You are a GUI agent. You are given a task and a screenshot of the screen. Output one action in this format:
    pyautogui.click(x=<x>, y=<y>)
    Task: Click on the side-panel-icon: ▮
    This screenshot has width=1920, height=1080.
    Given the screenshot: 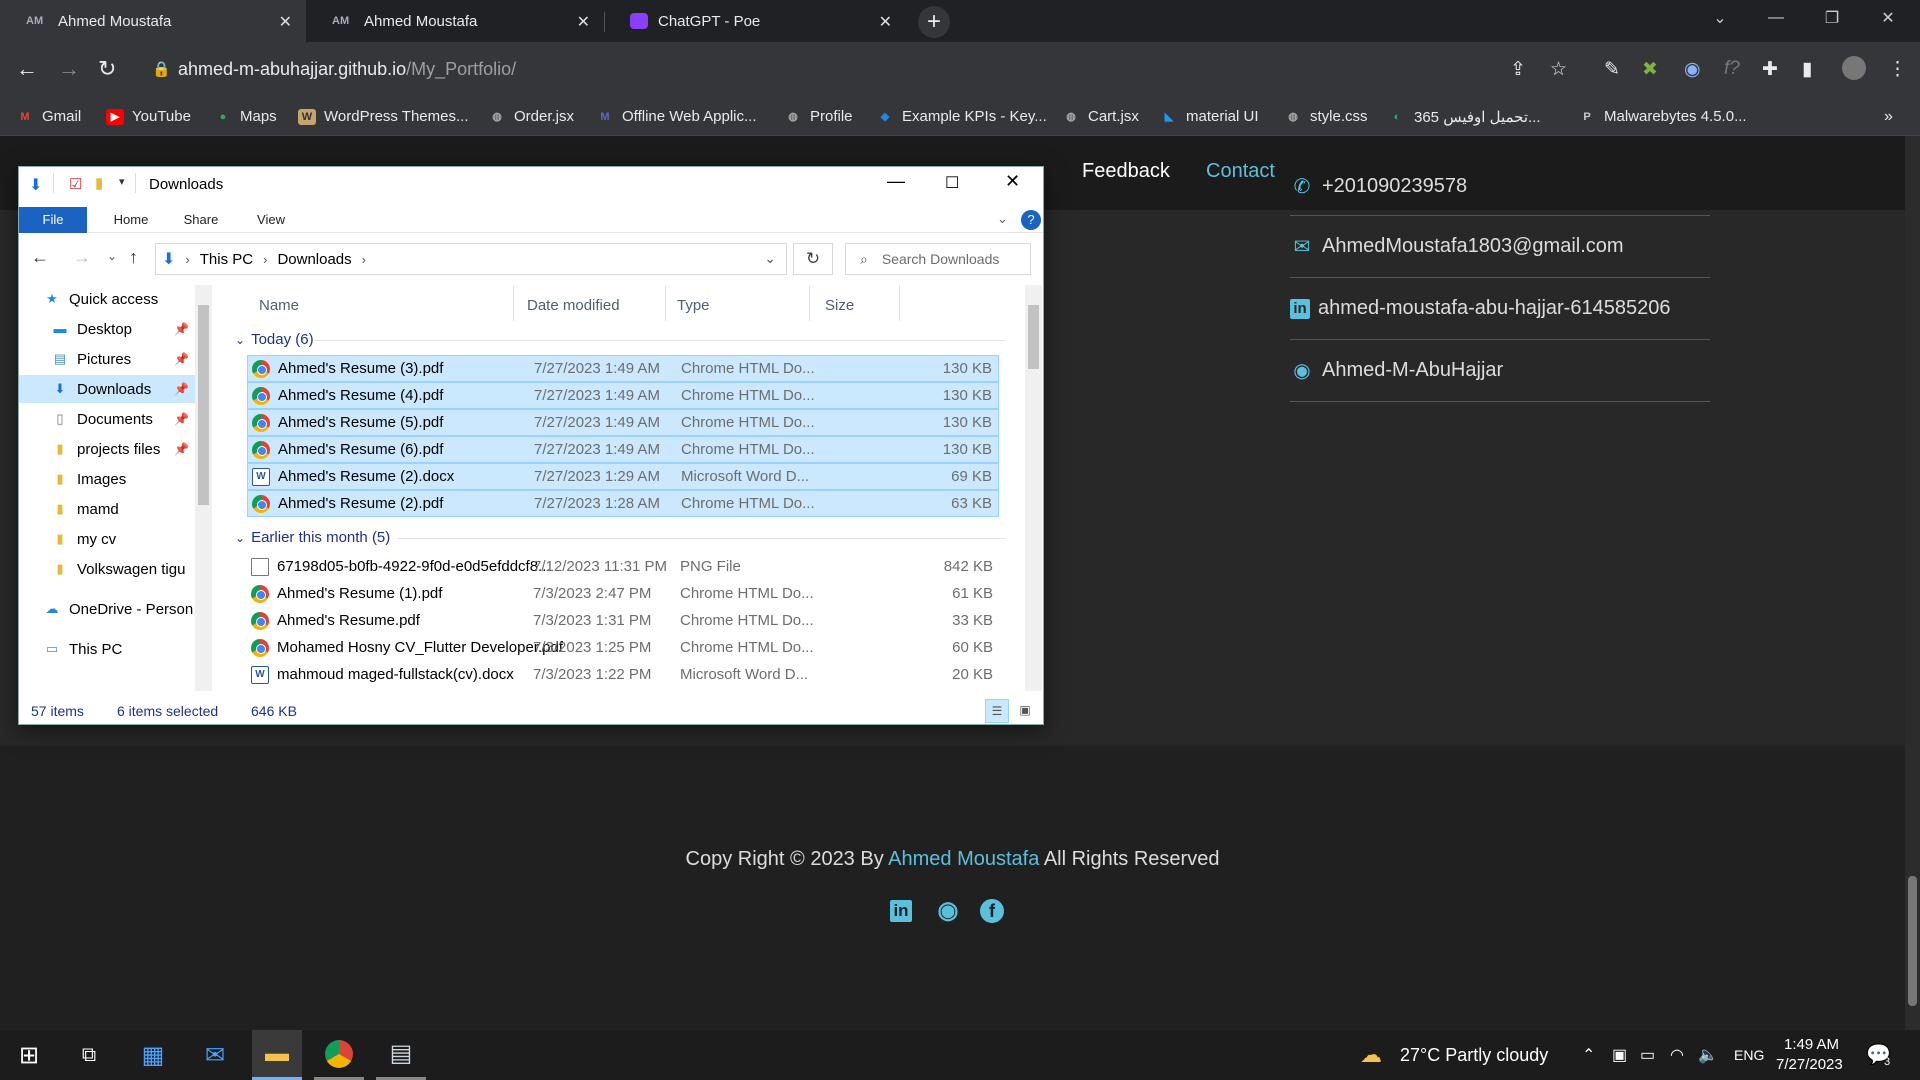 What is the action you would take?
    pyautogui.click(x=1807, y=69)
    